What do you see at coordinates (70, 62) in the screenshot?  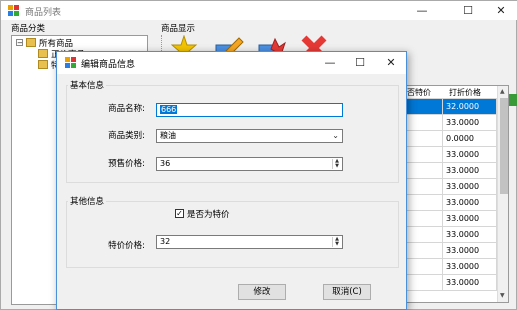 I see `dialog-app-icon` at bounding box center [70, 62].